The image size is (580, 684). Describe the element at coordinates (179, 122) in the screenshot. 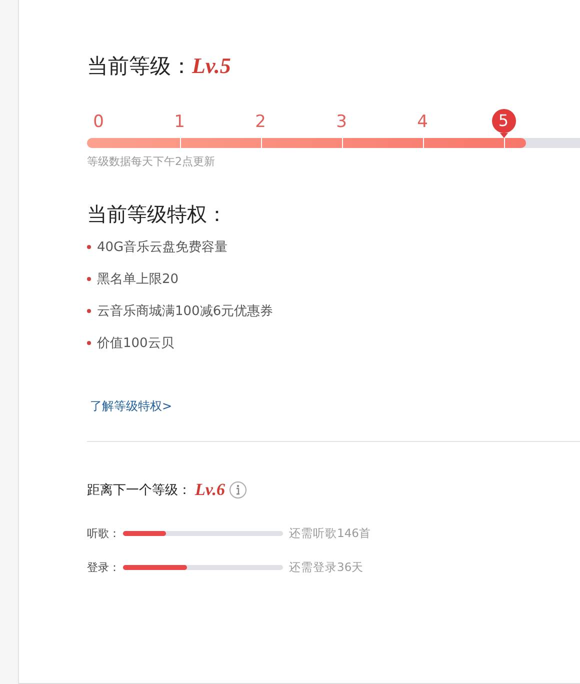

I see `level-tick-label: 1` at that location.